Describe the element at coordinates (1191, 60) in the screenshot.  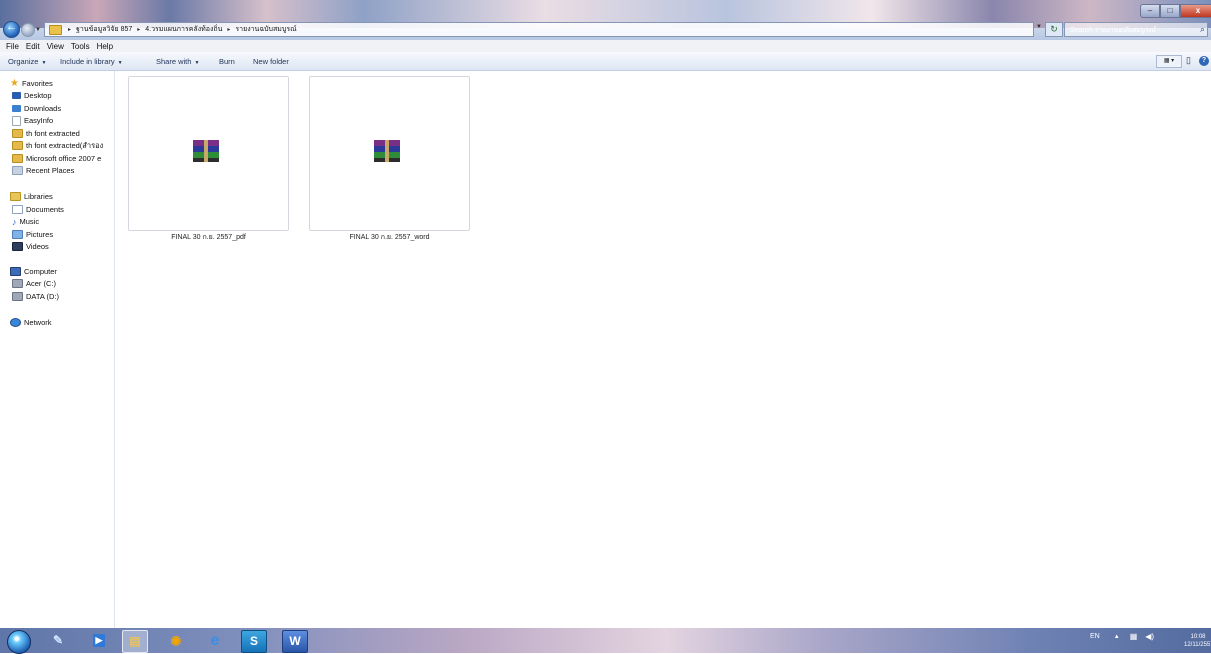
I see `preview-pane-button: ▯` at that location.